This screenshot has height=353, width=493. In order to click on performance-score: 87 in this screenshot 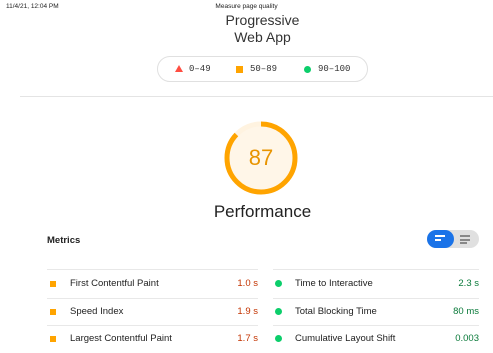, I will do `click(261, 157)`.